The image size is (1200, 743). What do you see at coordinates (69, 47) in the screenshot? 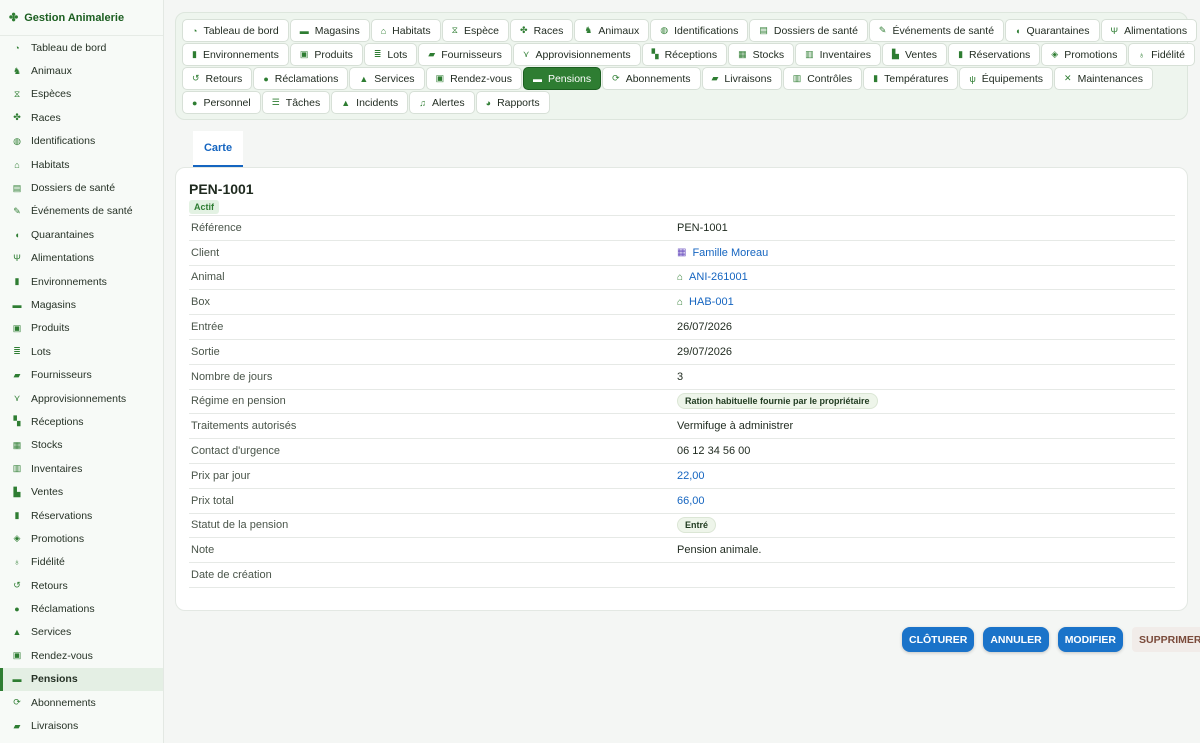
I see `sidebar-item-label: Tableau de bord` at bounding box center [69, 47].